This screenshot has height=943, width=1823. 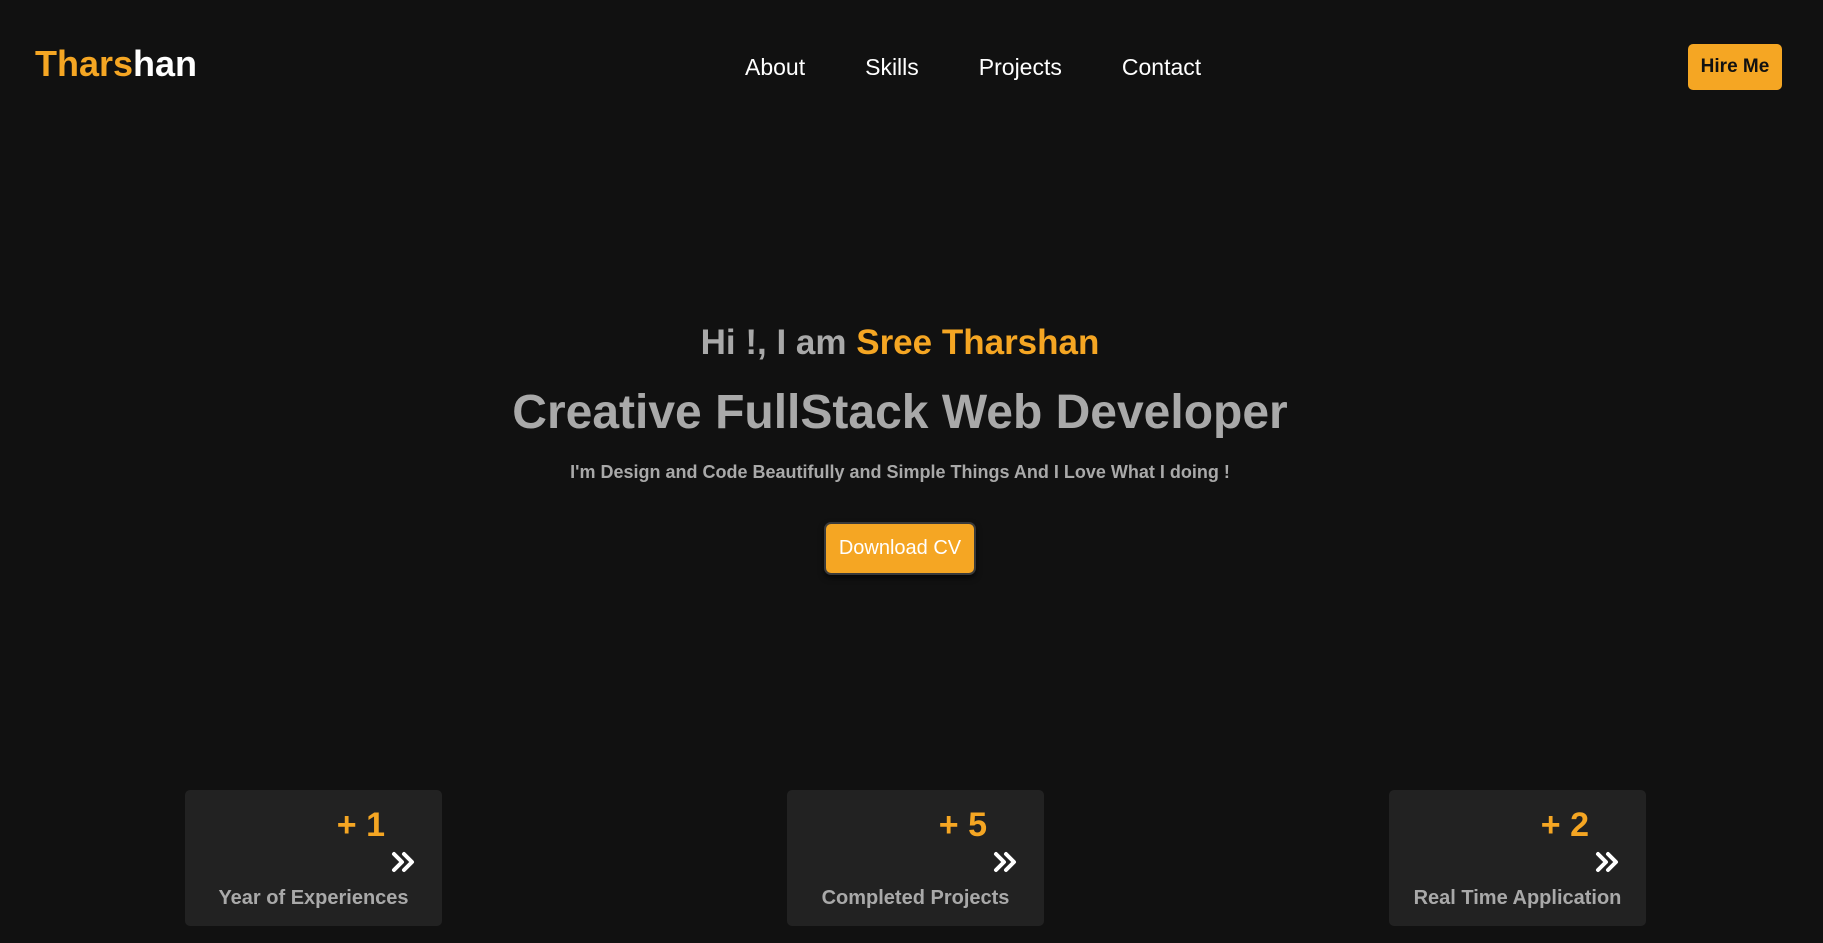 I want to click on stat-value: + 1, so click(x=360, y=825).